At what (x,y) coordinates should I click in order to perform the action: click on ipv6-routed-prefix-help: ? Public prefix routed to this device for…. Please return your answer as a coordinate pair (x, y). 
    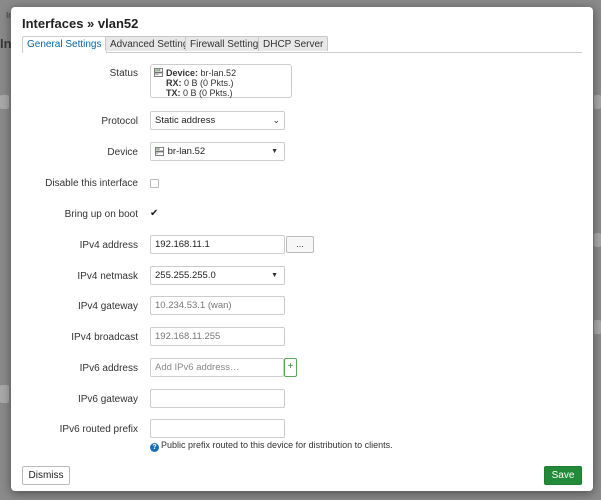
    Looking at the image, I should click on (271, 446).